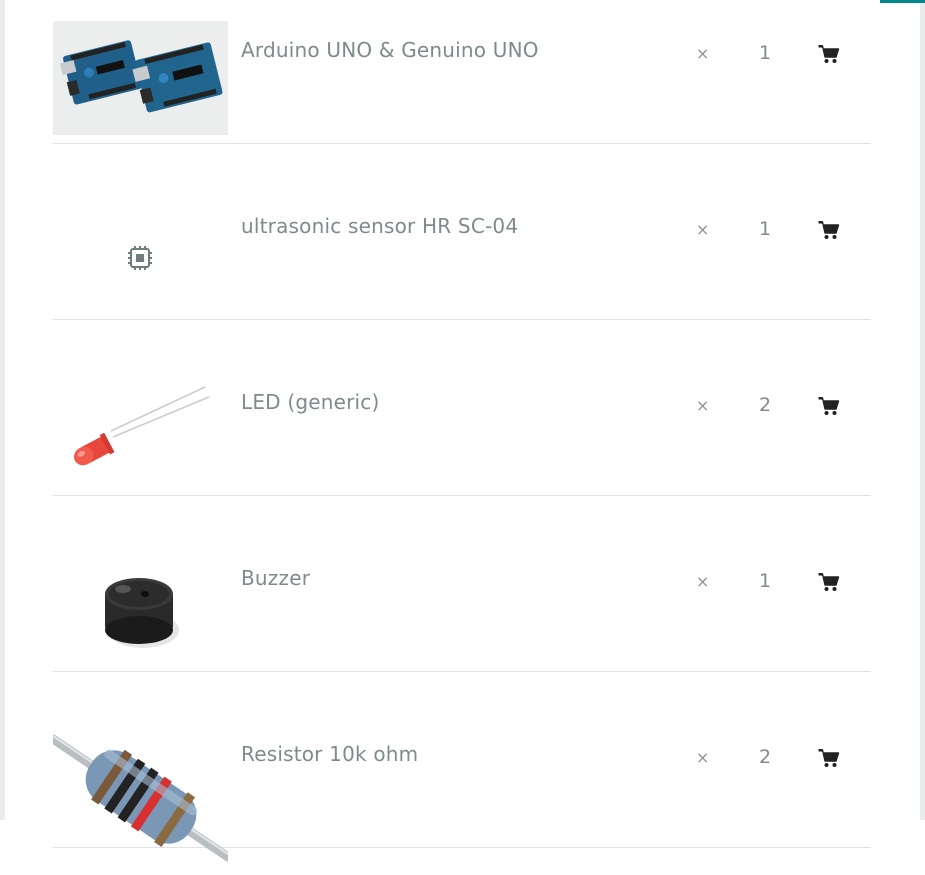  I want to click on left-page-border, so click(2, 410).